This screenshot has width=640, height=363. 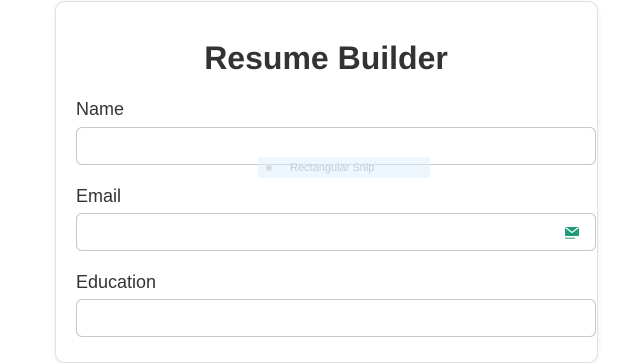 I want to click on page-title: Resume Builder, so click(x=326, y=58).